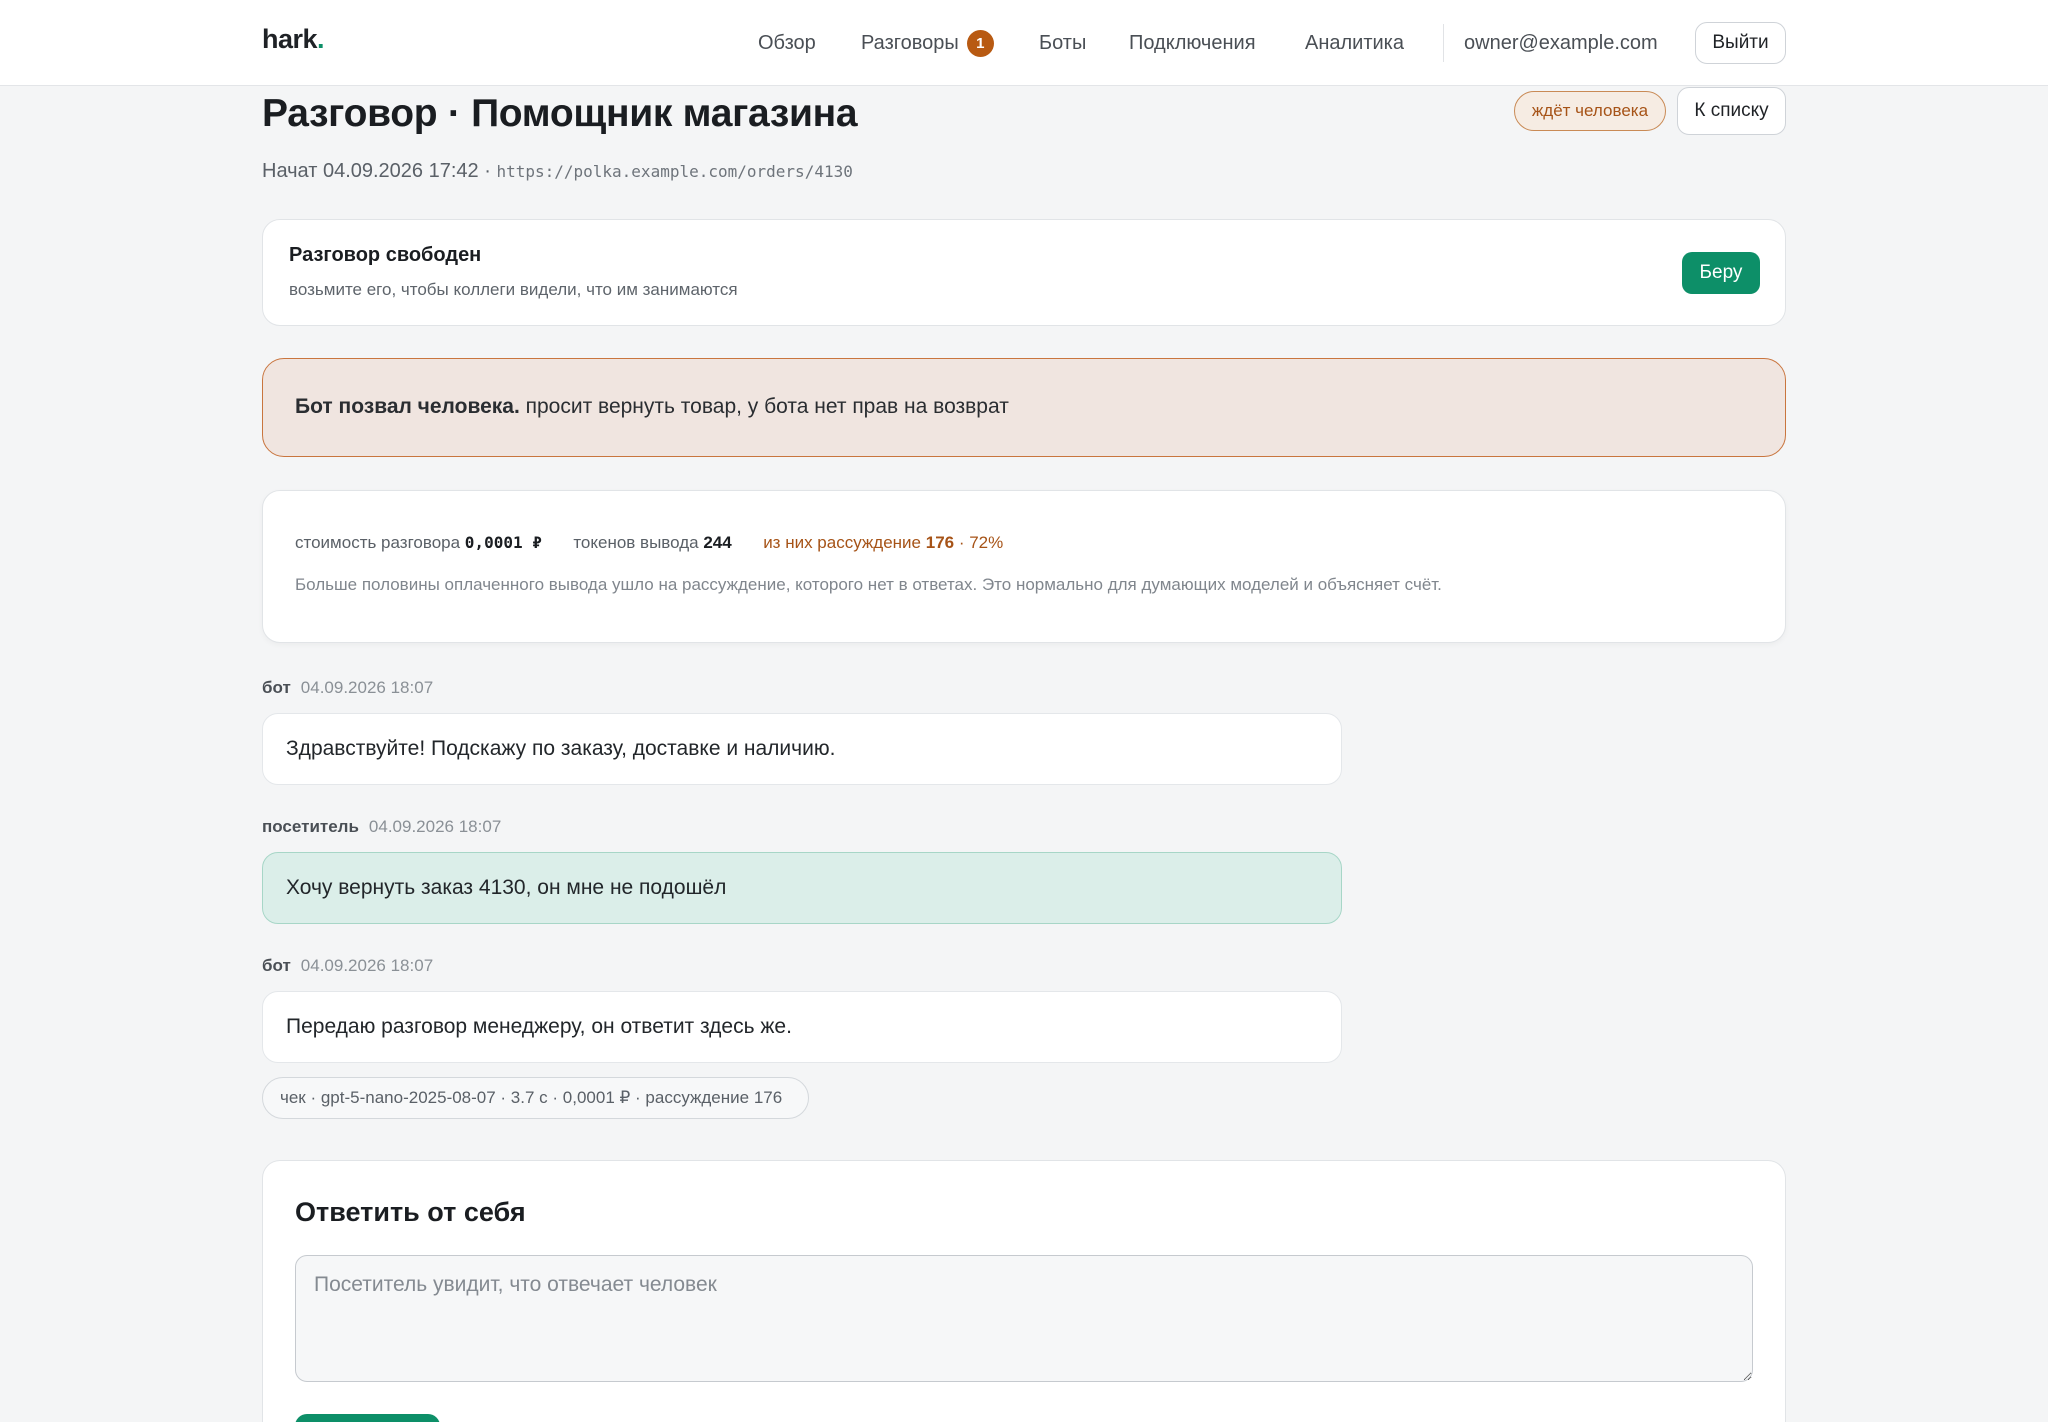 The image size is (2048, 1422). What do you see at coordinates (980, 43) in the screenshot?
I see `conversations-count-badge: 1` at bounding box center [980, 43].